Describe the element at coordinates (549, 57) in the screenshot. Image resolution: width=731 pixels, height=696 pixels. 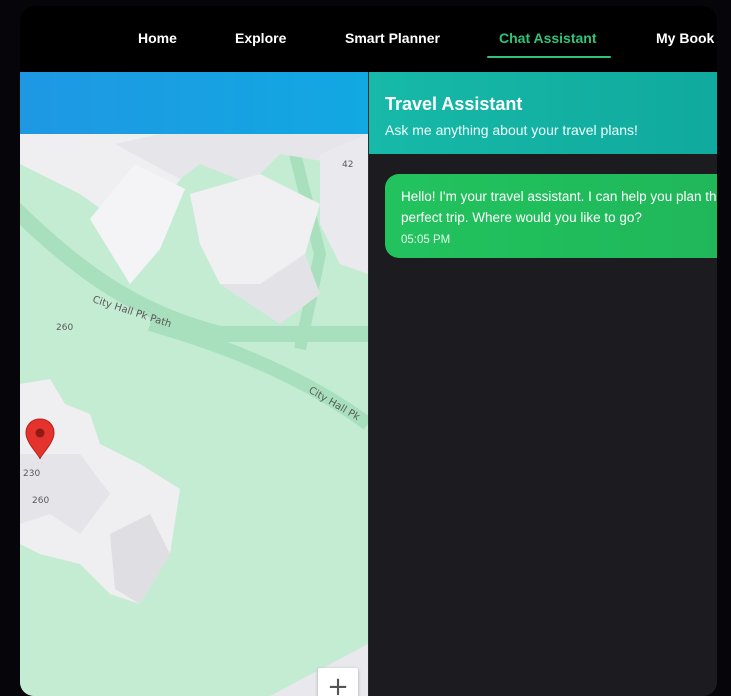
I see `active-tab-indicator` at that location.